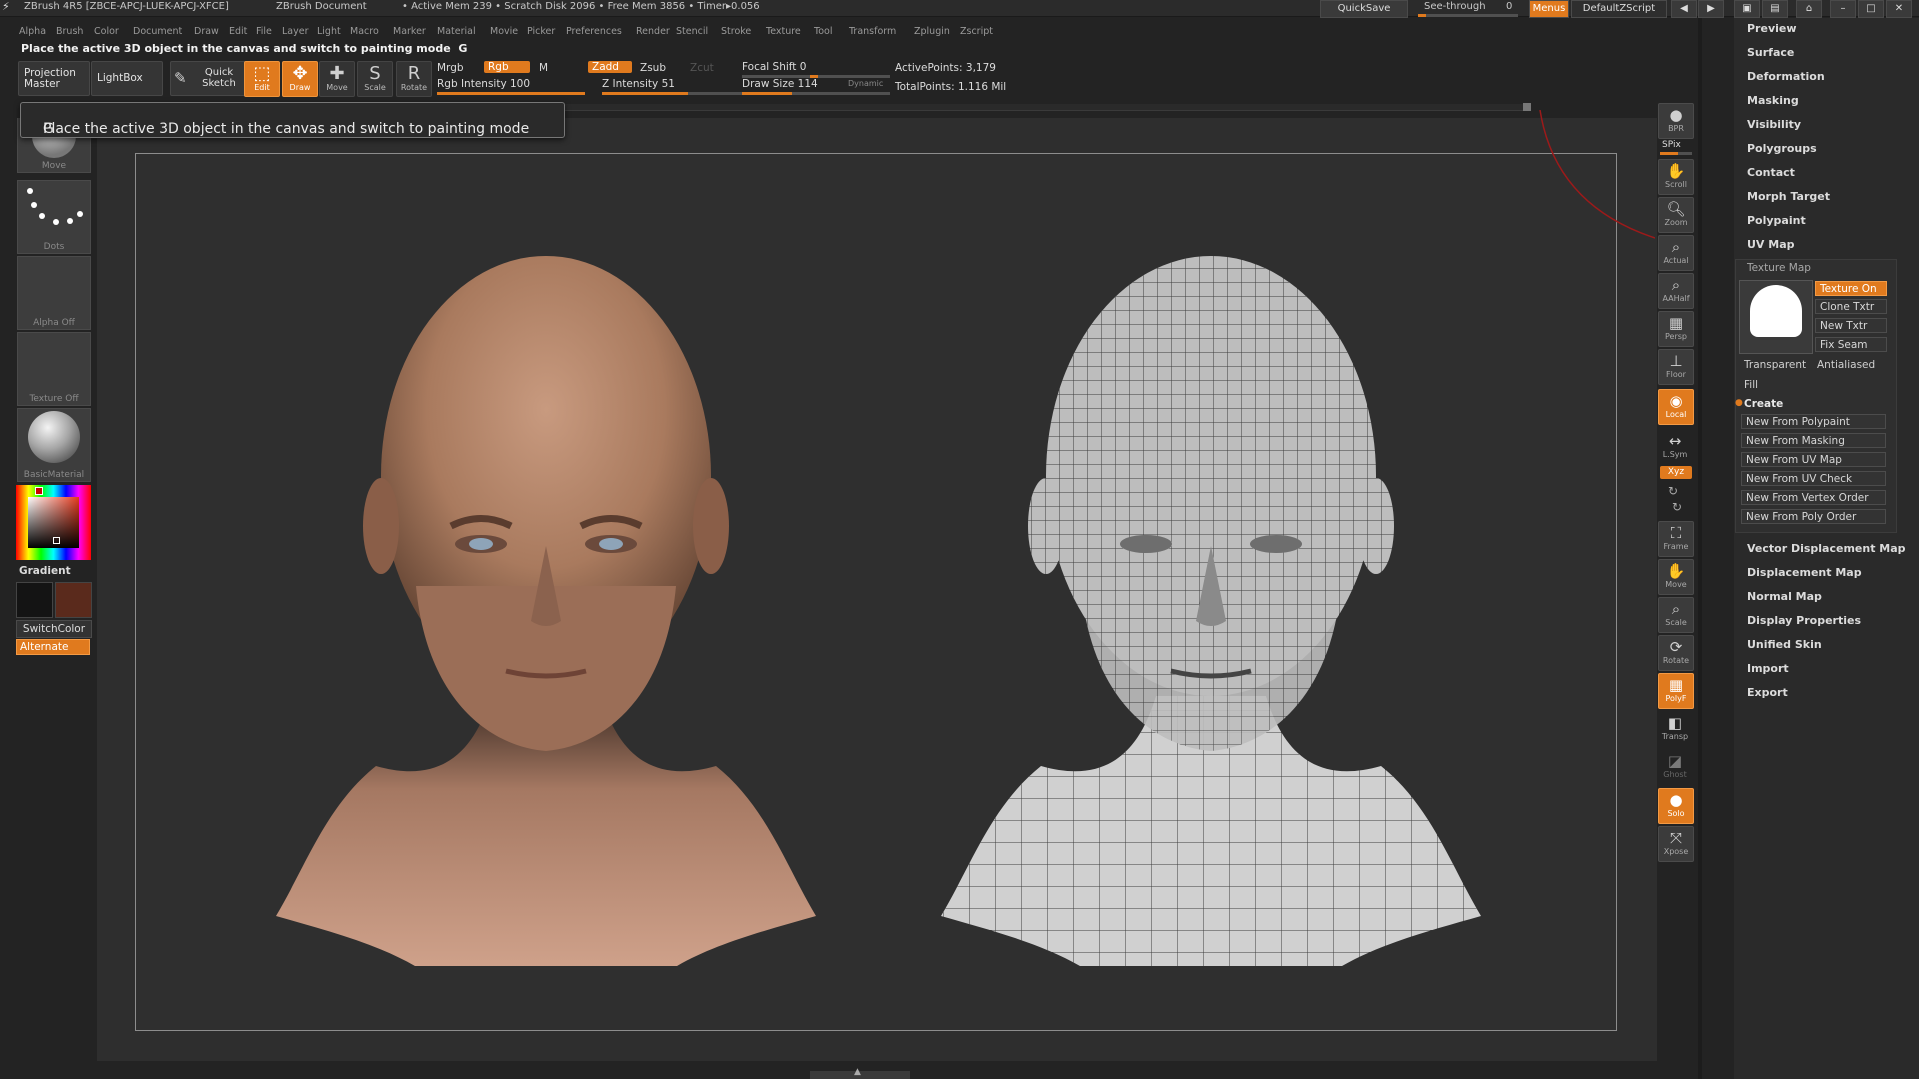  Describe the element at coordinates (865, 83) in the screenshot. I see `dynamic-toggle: Dynamic` at that location.